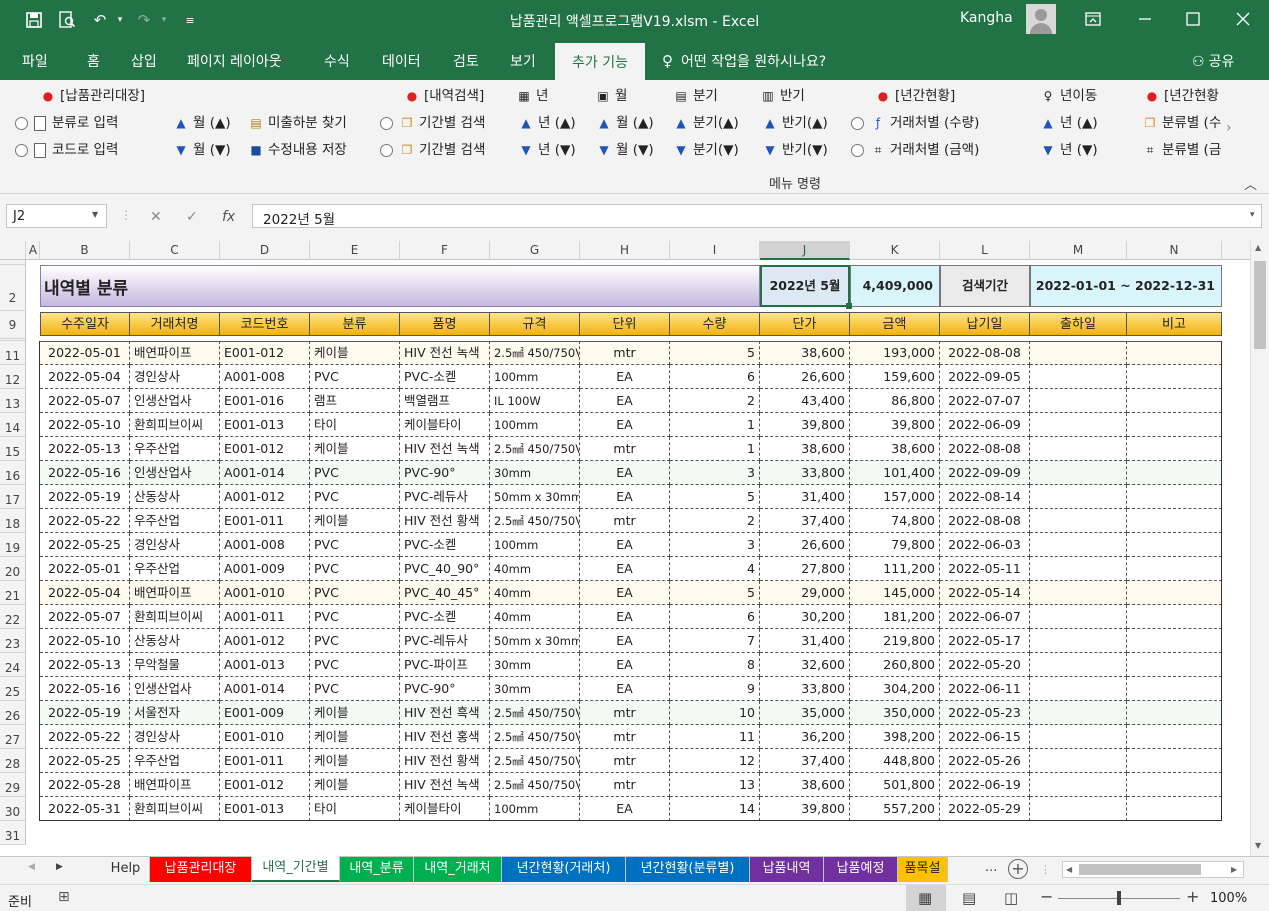 The width and height of the screenshot is (1269, 911). Describe the element at coordinates (432, 150) in the screenshot. I see `period-search-button-2: ❐ 기간별 검색` at that location.